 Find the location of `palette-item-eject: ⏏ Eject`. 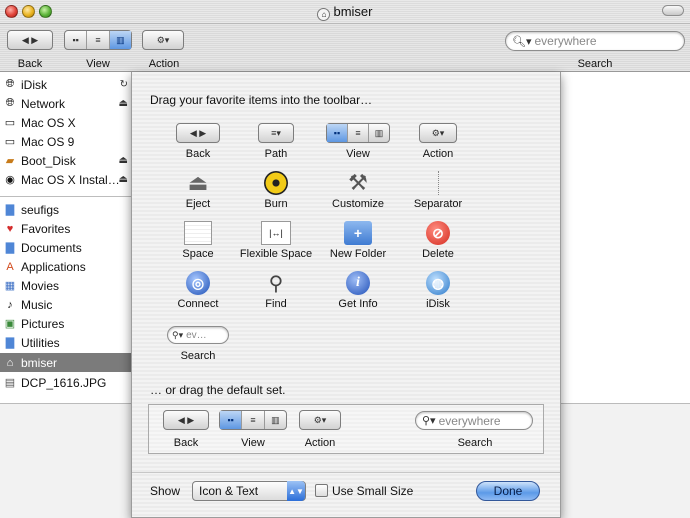

palette-item-eject: ⏏ Eject is located at coordinates (198, 190).